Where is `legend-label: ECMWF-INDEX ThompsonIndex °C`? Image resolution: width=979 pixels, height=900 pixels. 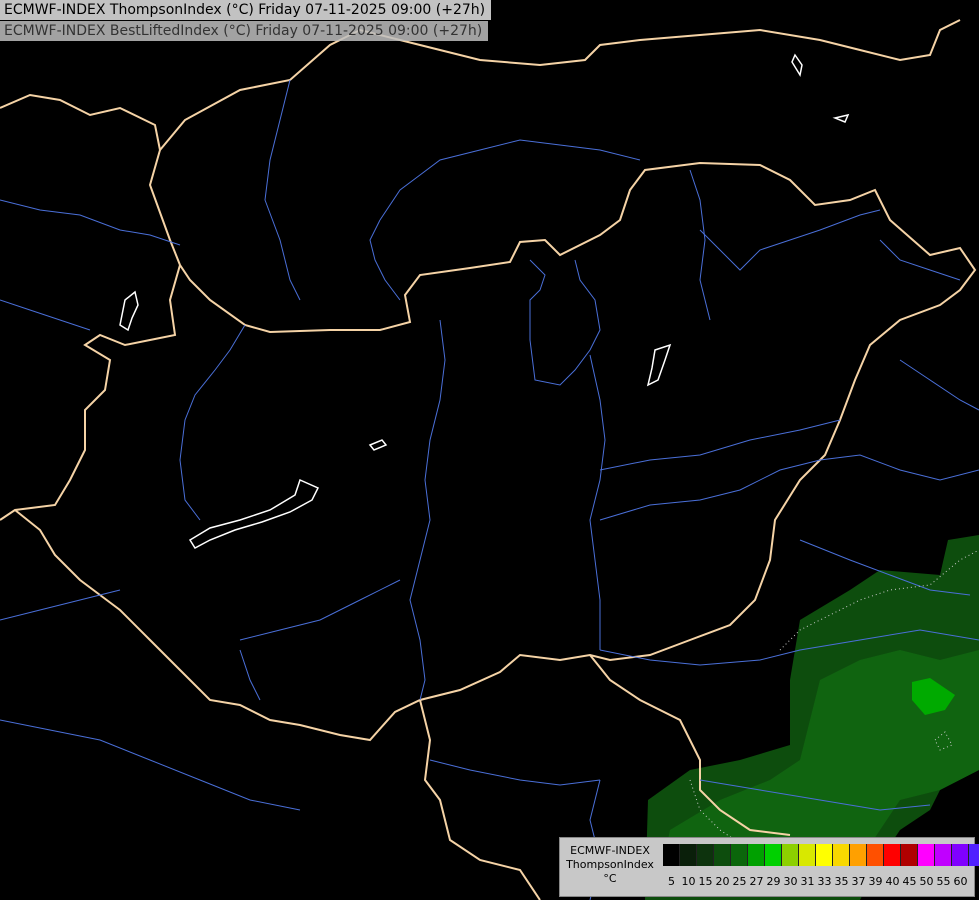
legend-label: ECMWF-INDEX ThompsonIndex °C is located at coordinates (610, 865).